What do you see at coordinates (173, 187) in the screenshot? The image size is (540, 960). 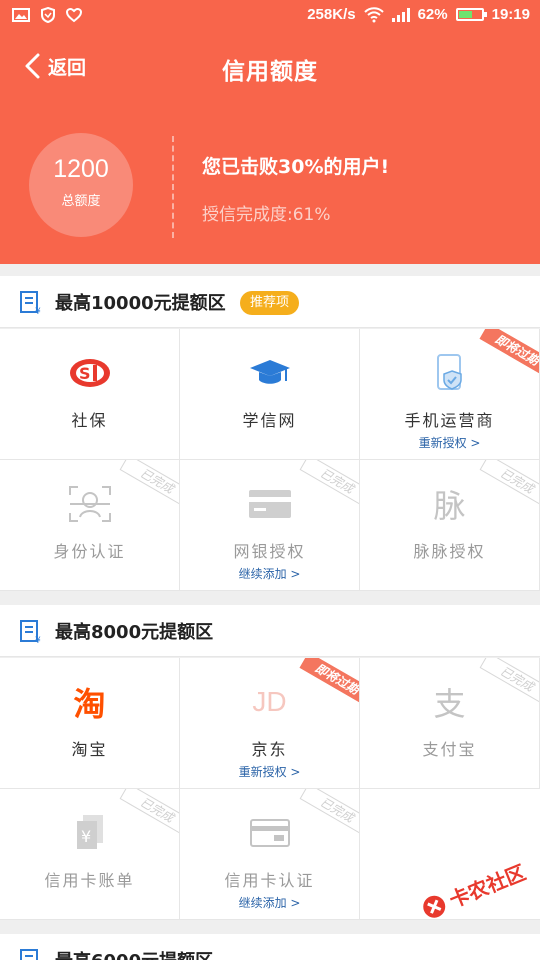 I see `header-divider` at bounding box center [173, 187].